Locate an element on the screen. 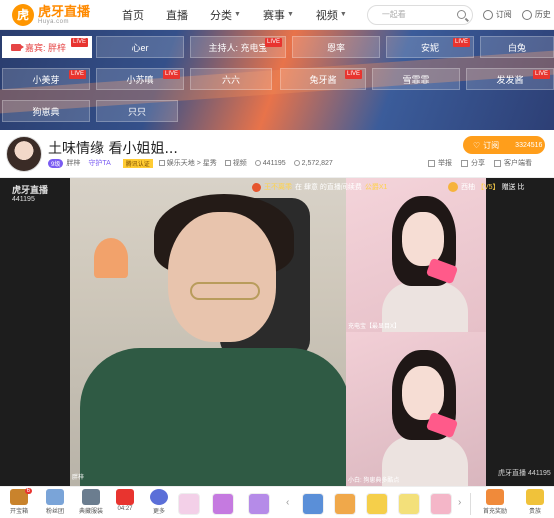 The height and width of the screenshot is (518, 554). camera-label: 小白: 狗崽典多酷点 is located at coordinates (374, 481).